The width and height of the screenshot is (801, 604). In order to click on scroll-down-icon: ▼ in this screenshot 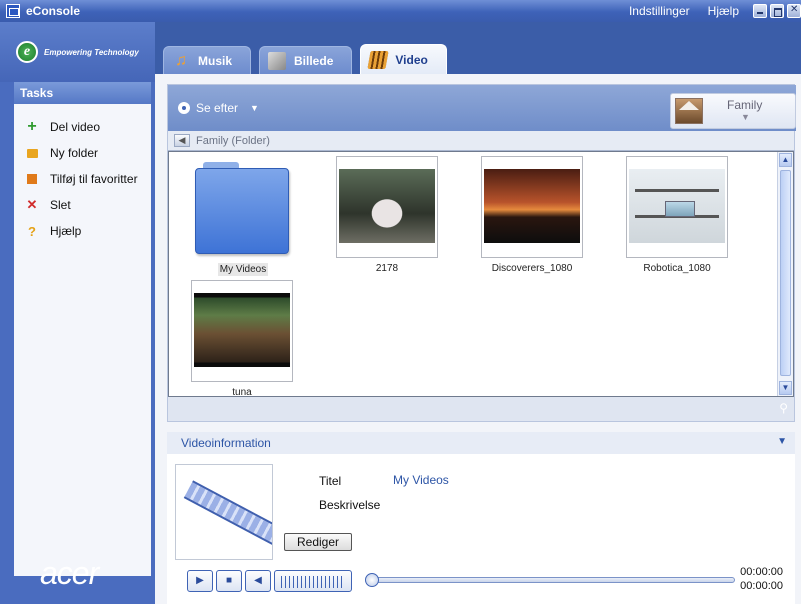, I will do `click(785, 388)`.